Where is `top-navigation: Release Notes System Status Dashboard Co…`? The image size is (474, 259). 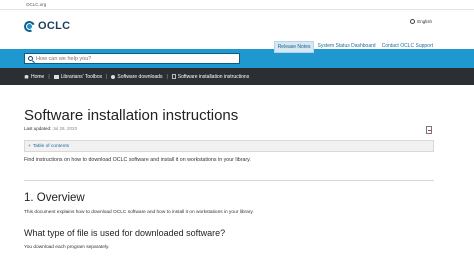
top-navigation: Release Notes System Status Dashboard Co… is located at coordinates (354, 47).